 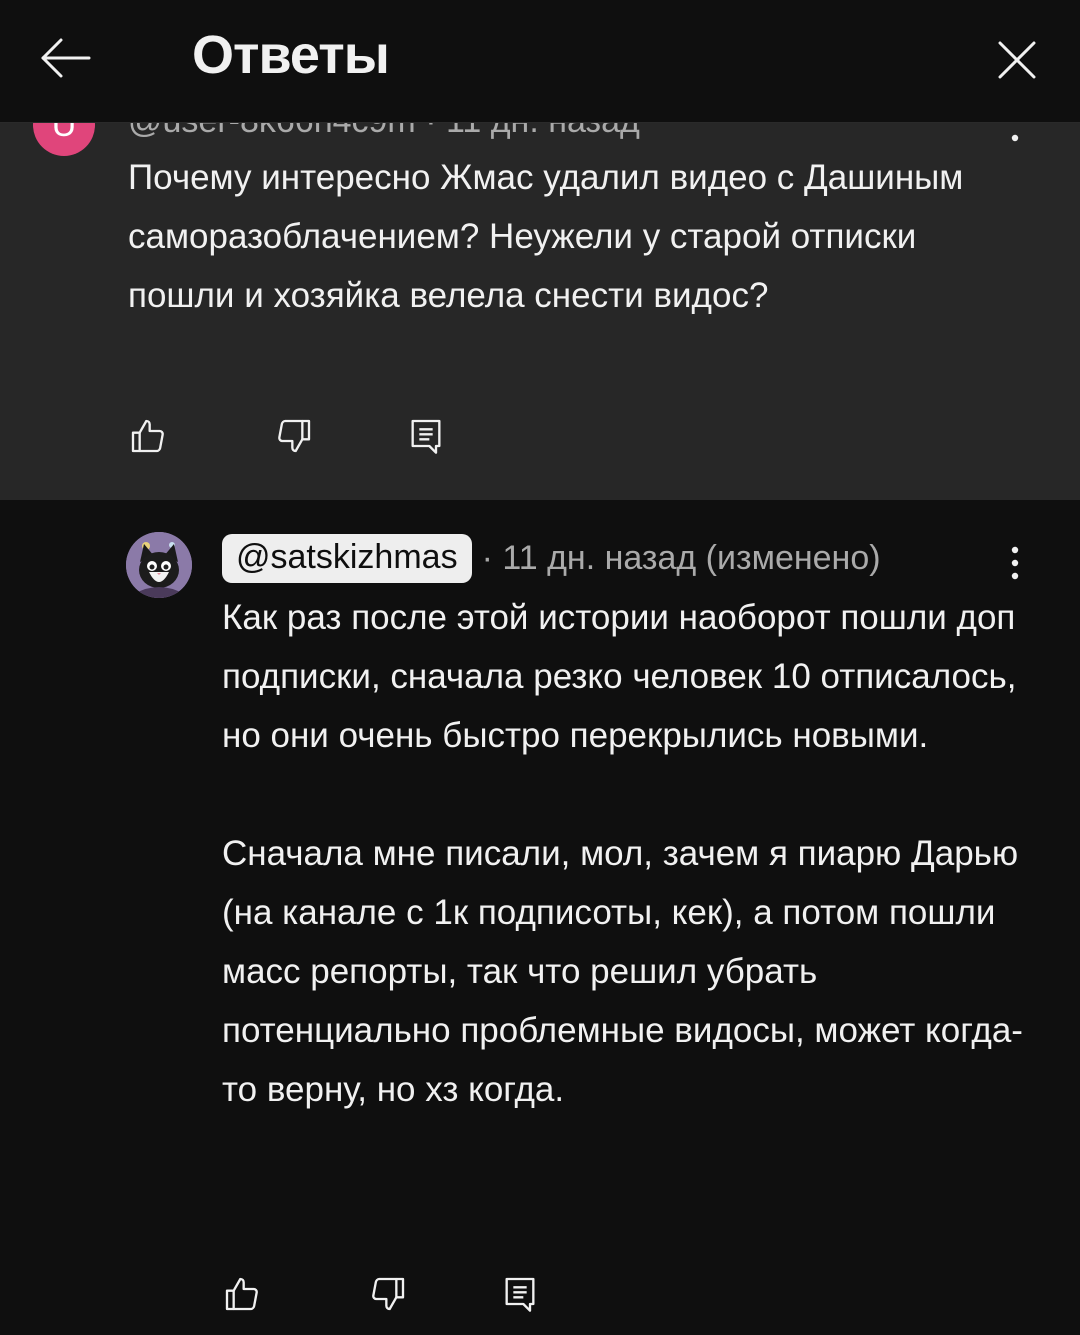 What do you see at coordinates (384, 131) in the screenshot?
I see `parent-comment-meta: @user-8k66h4c9m · 11 дн. назад` at bounding box center [384, 131].